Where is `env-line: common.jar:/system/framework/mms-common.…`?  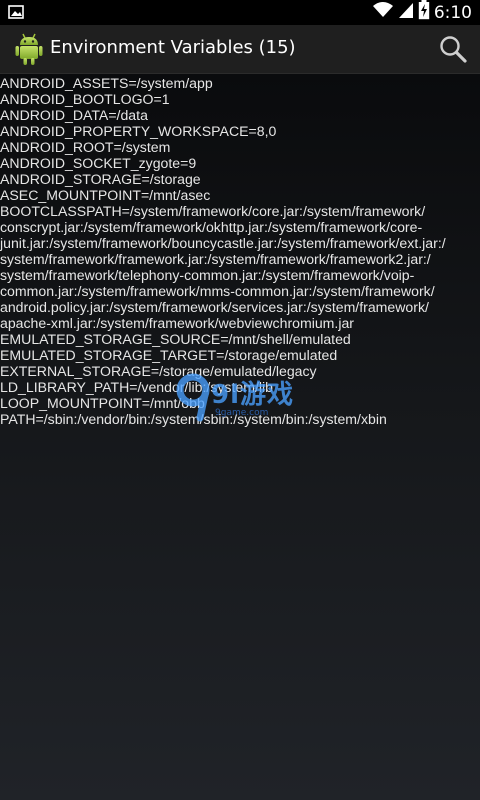 env-line: common.jar:/system/framework/mms-common.… is located at coordinates (217, 291).